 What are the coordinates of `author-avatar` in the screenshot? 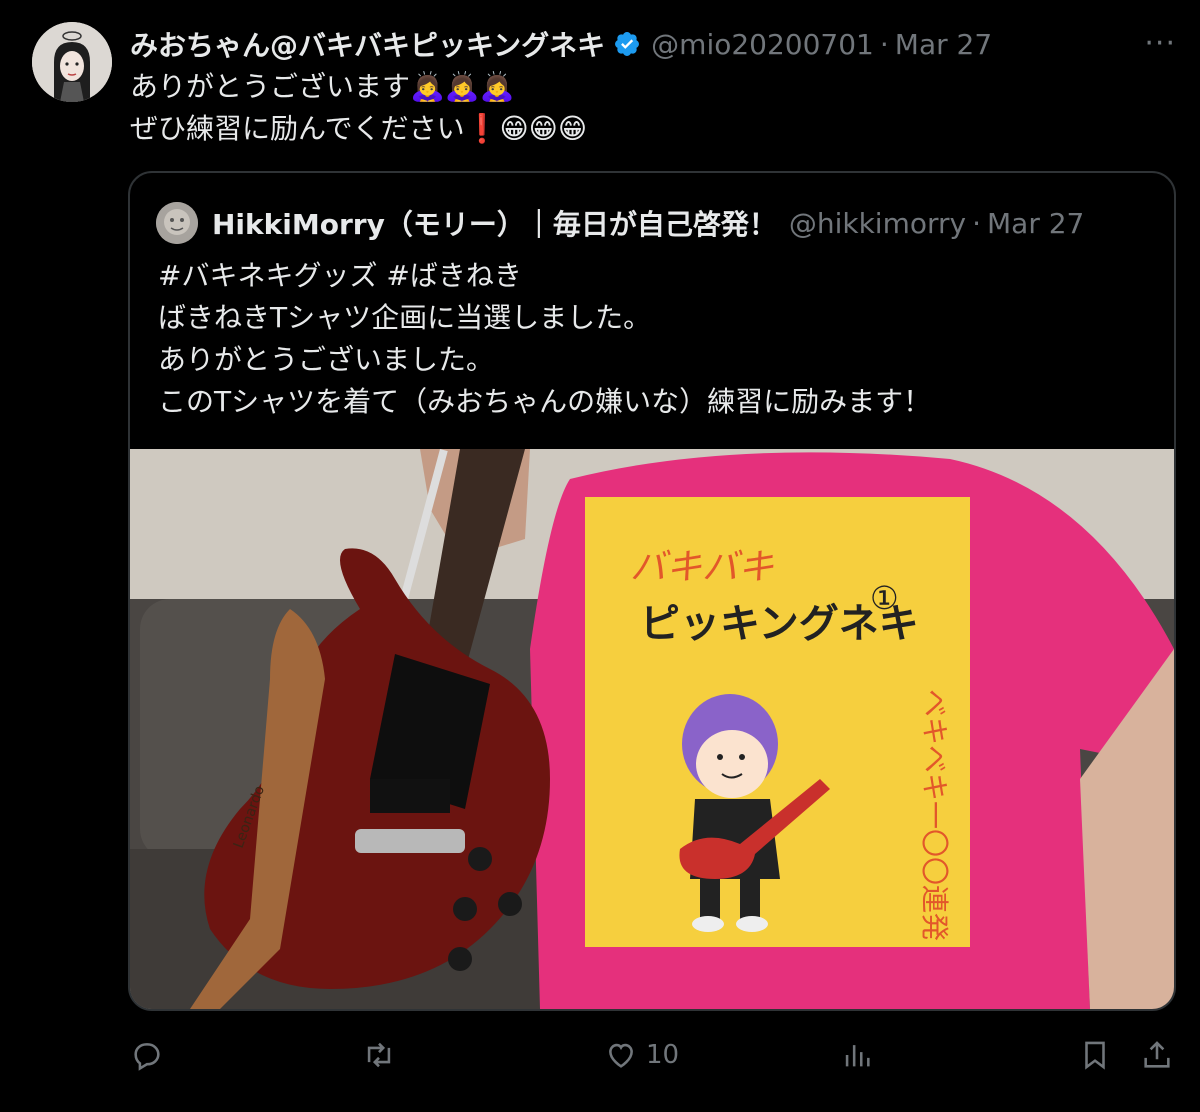 It's located at (72, 62).